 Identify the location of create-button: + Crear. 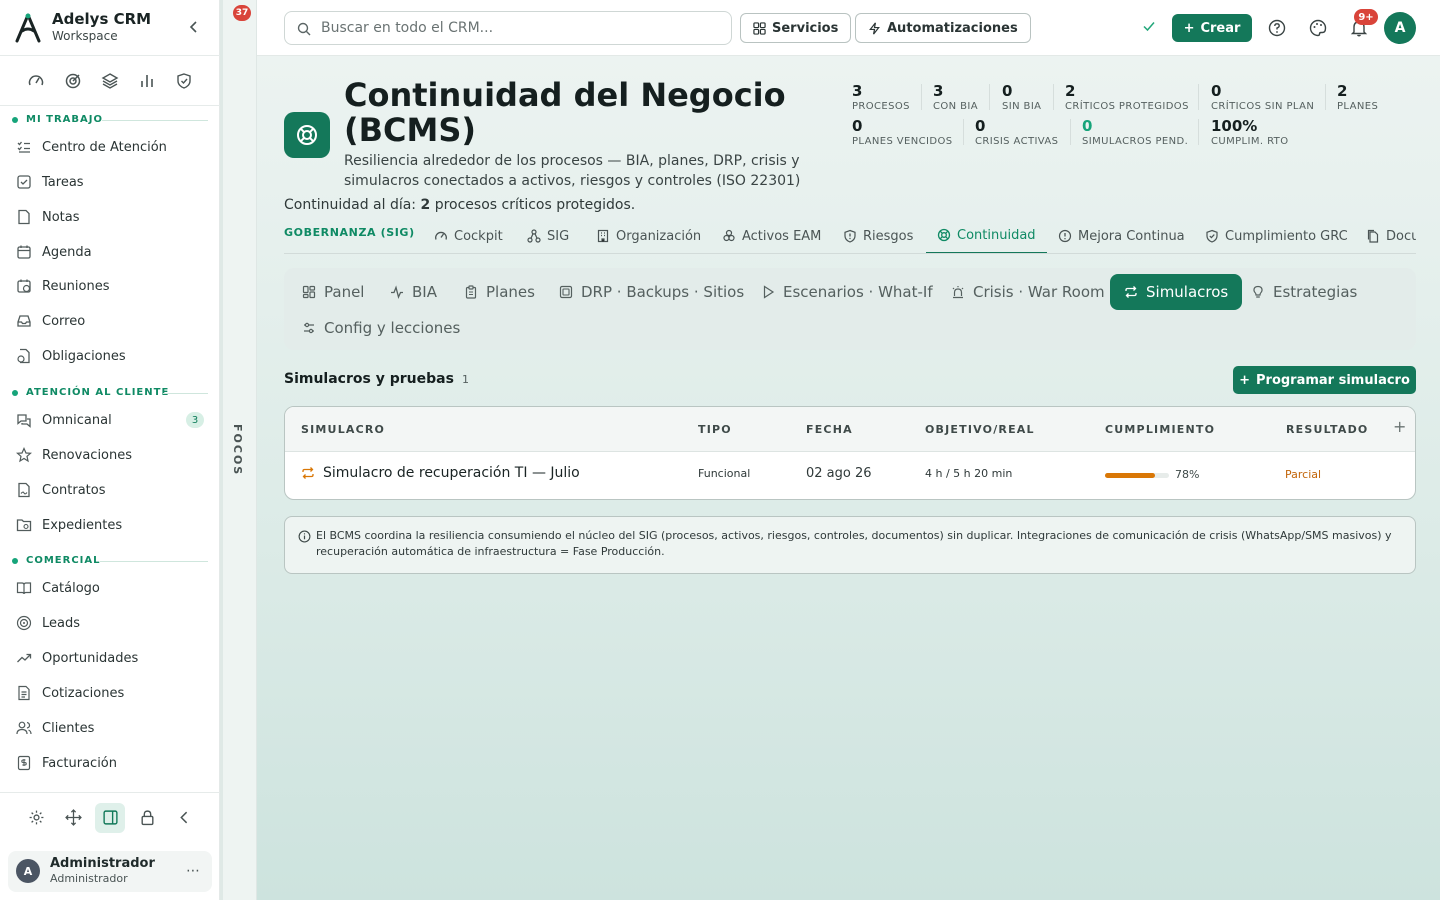
(1212, 28).